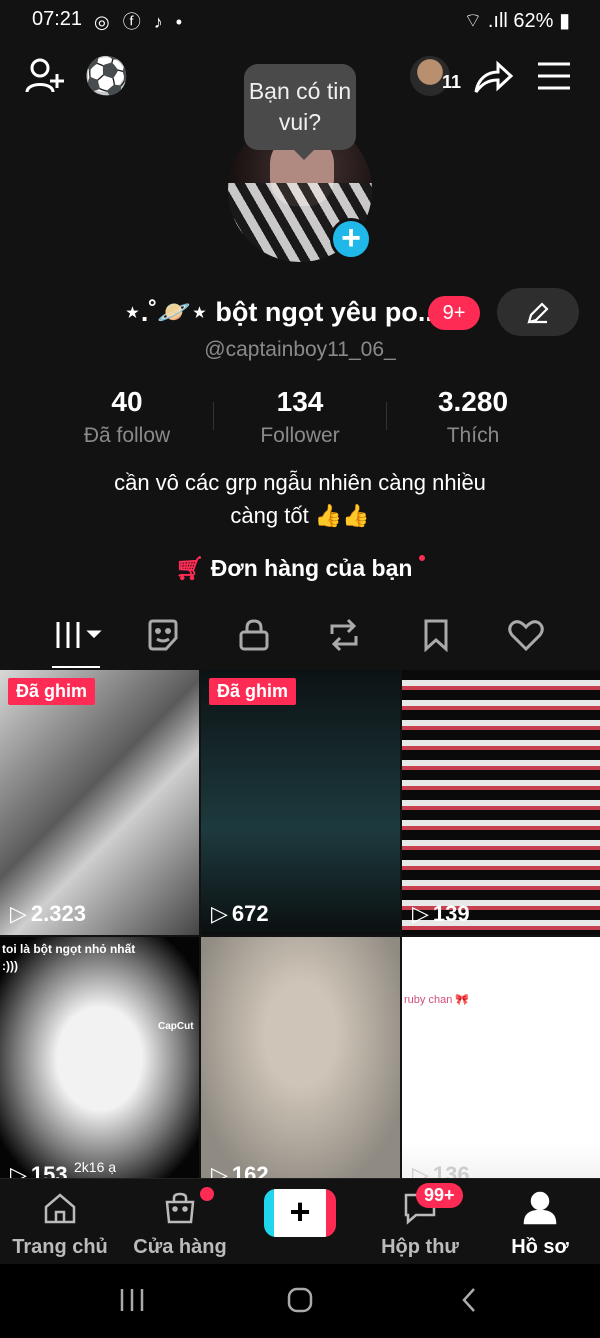 The image size is (600, 1338). I want to click on likes-count: 3.280, so click(473, 401).